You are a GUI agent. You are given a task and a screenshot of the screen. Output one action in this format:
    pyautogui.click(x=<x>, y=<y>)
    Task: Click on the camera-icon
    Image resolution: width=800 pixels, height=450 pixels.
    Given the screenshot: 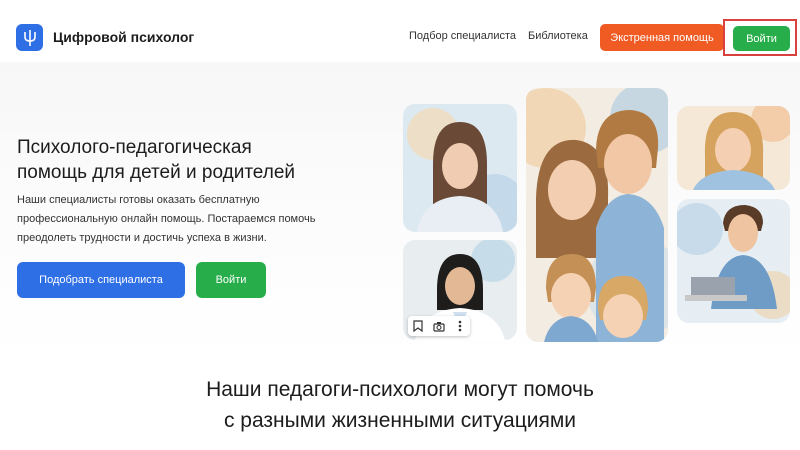 What is the action you would take?
    pyautogui.click(x=439, y=326)
    